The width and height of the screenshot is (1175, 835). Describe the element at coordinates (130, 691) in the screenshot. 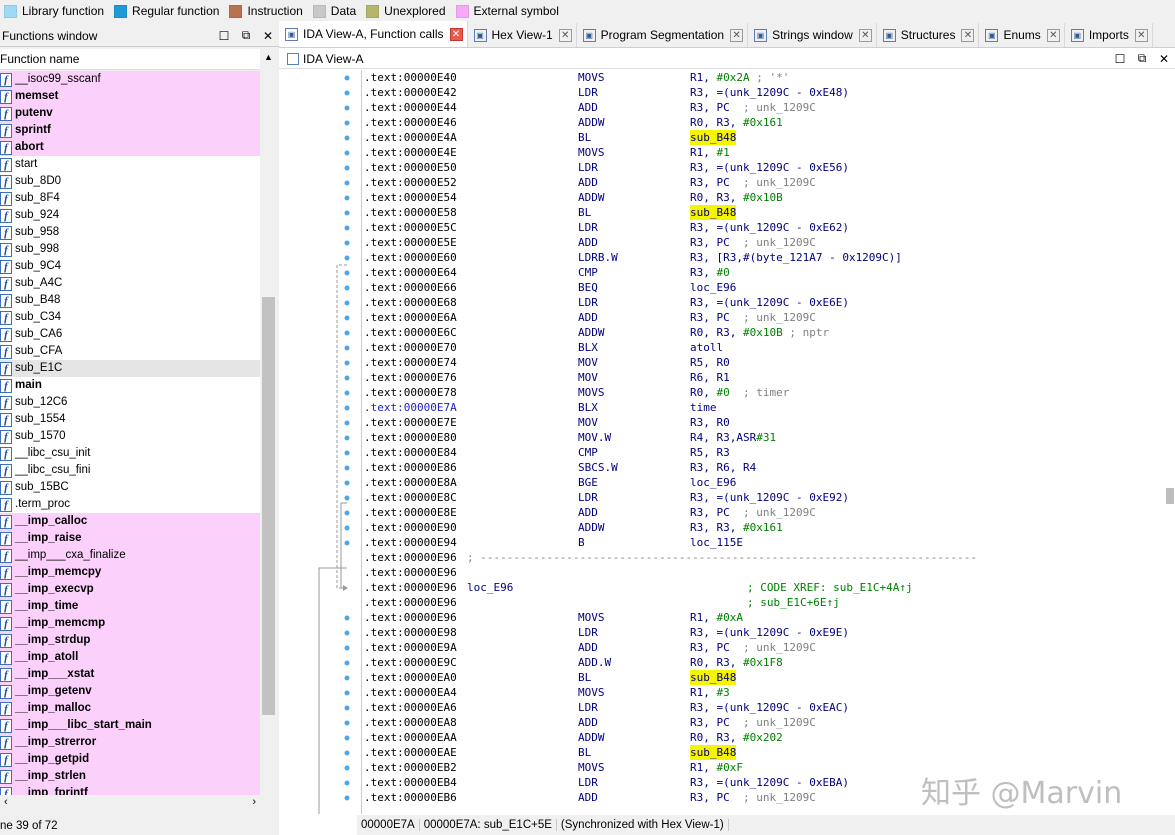

I see `function-row: f __imp_getenv` at that location.